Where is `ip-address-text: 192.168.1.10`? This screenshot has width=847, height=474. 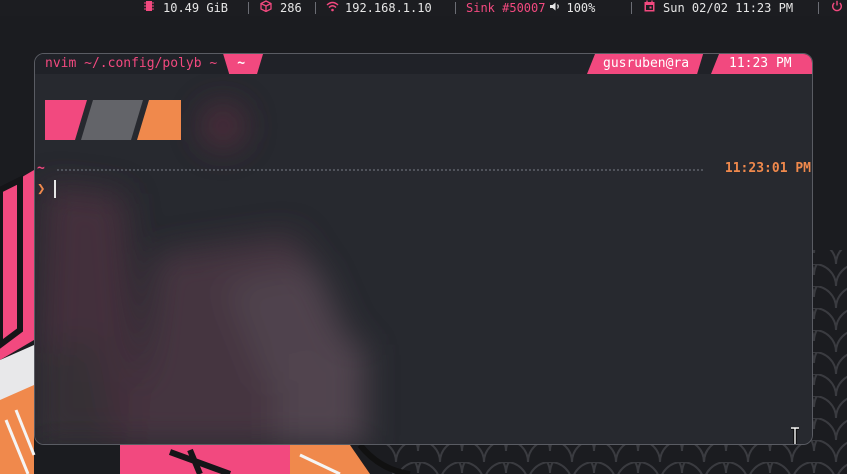
ip-address-text: 192.168.1.10 is located at coordinates (388, 8).